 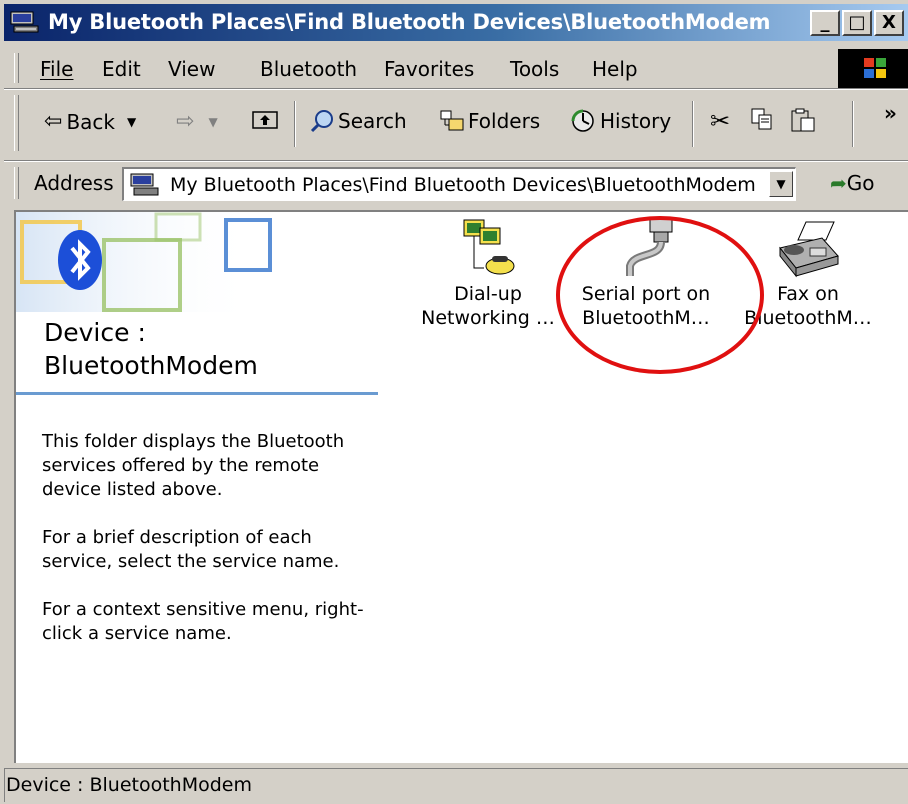 What do you see at coordinates (16, 123) in the screenshot?
I see `toolbar-grip` at bounding box center [16, 123].